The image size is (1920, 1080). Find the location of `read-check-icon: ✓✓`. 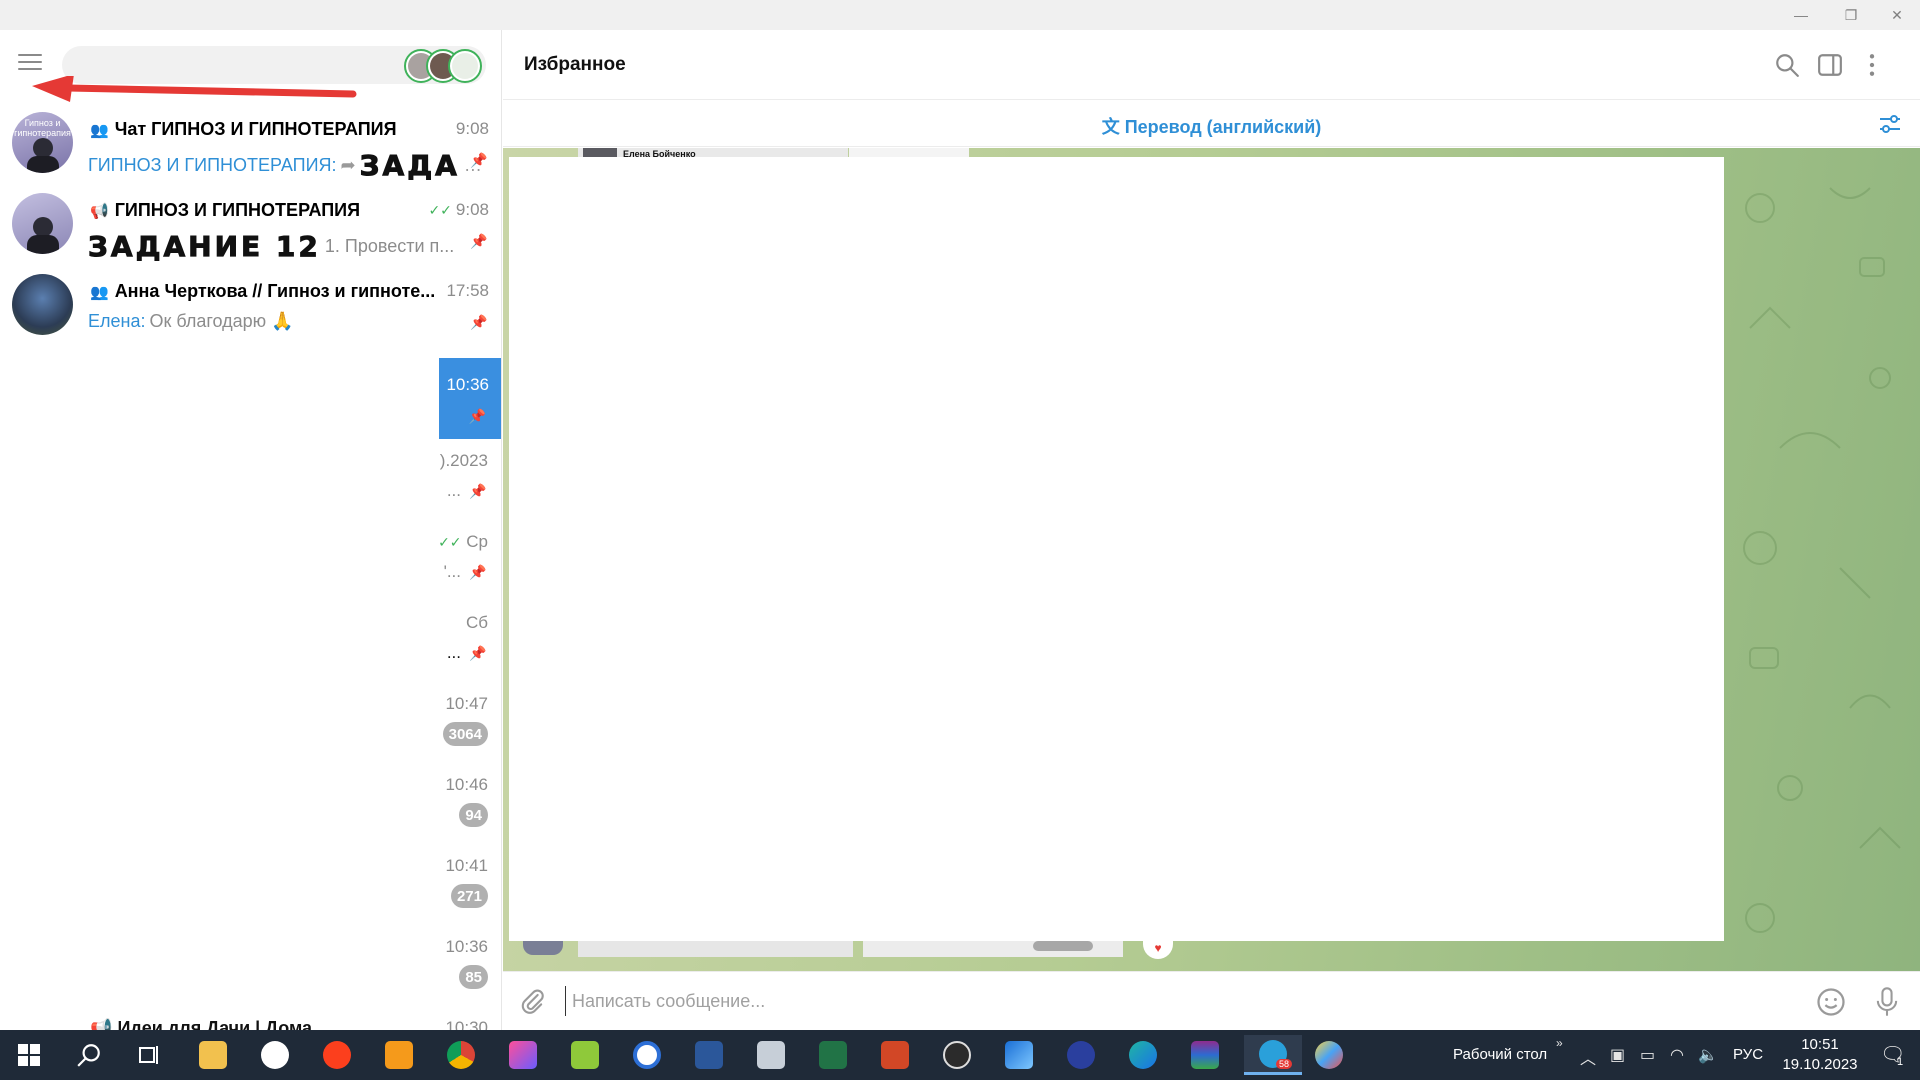

read-check-icon: ✓✓ is located at coordinates (440, 209).